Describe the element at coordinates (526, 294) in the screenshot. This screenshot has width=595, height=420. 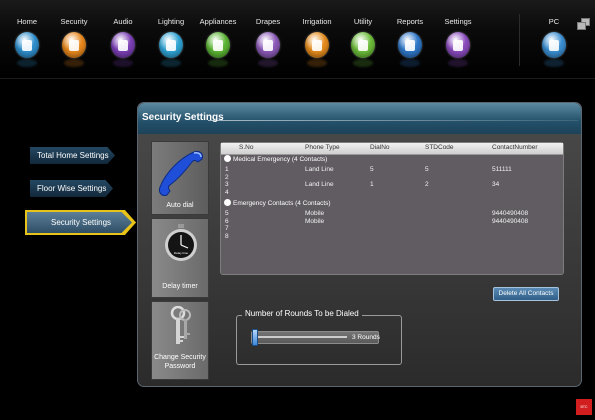
I see `delete-all-contacts-button: Delete All Contacts` at that location.